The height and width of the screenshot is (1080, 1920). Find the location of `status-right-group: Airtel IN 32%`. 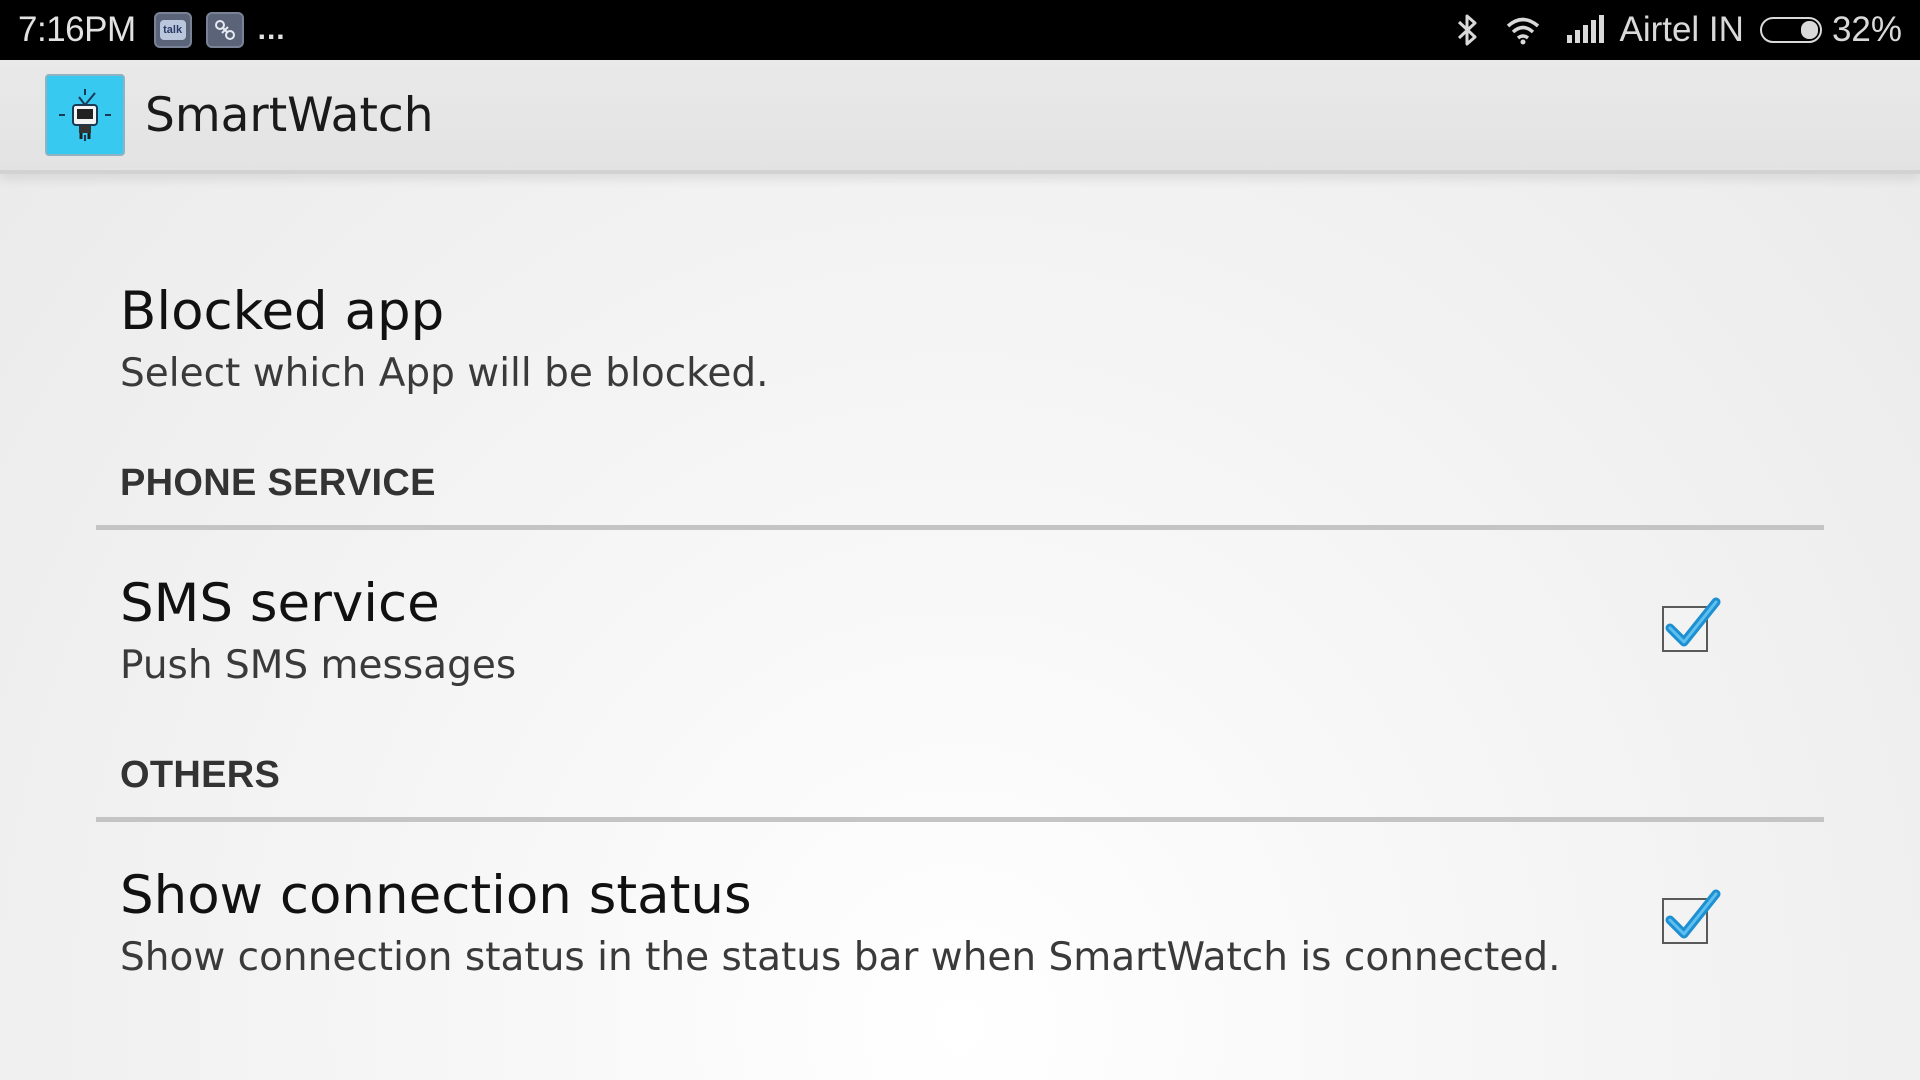

status-right-group: Airtel IN 32% is located at coordinates (1666, 30).